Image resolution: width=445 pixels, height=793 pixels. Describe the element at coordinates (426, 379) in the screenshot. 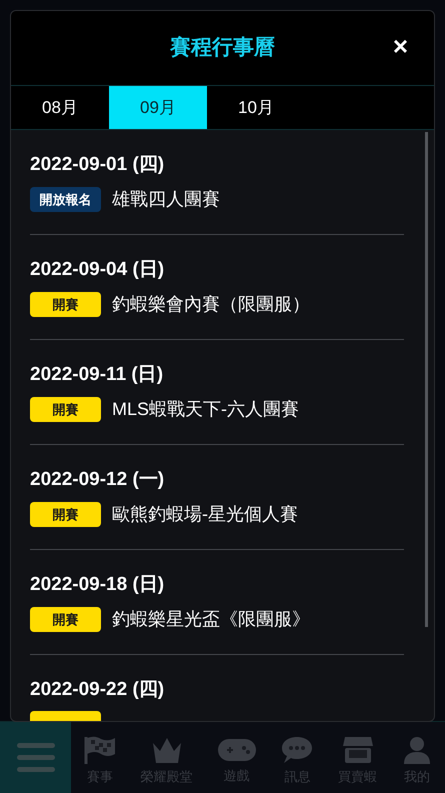

I see `scrollbar` at that location.